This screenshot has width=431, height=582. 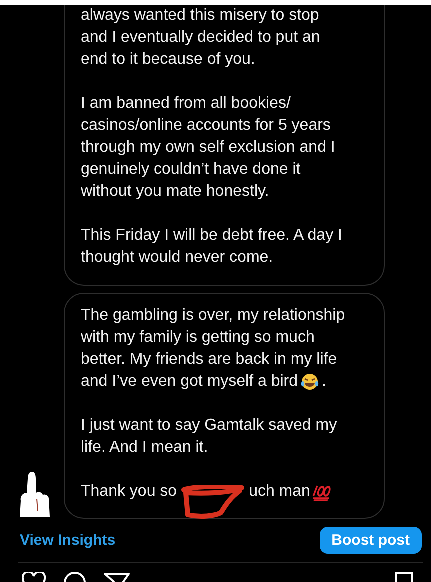 I want to click on message-text: always wanted this misery to stop and I eventually decided to put an end to it because of you., so click(x=200, y=38).